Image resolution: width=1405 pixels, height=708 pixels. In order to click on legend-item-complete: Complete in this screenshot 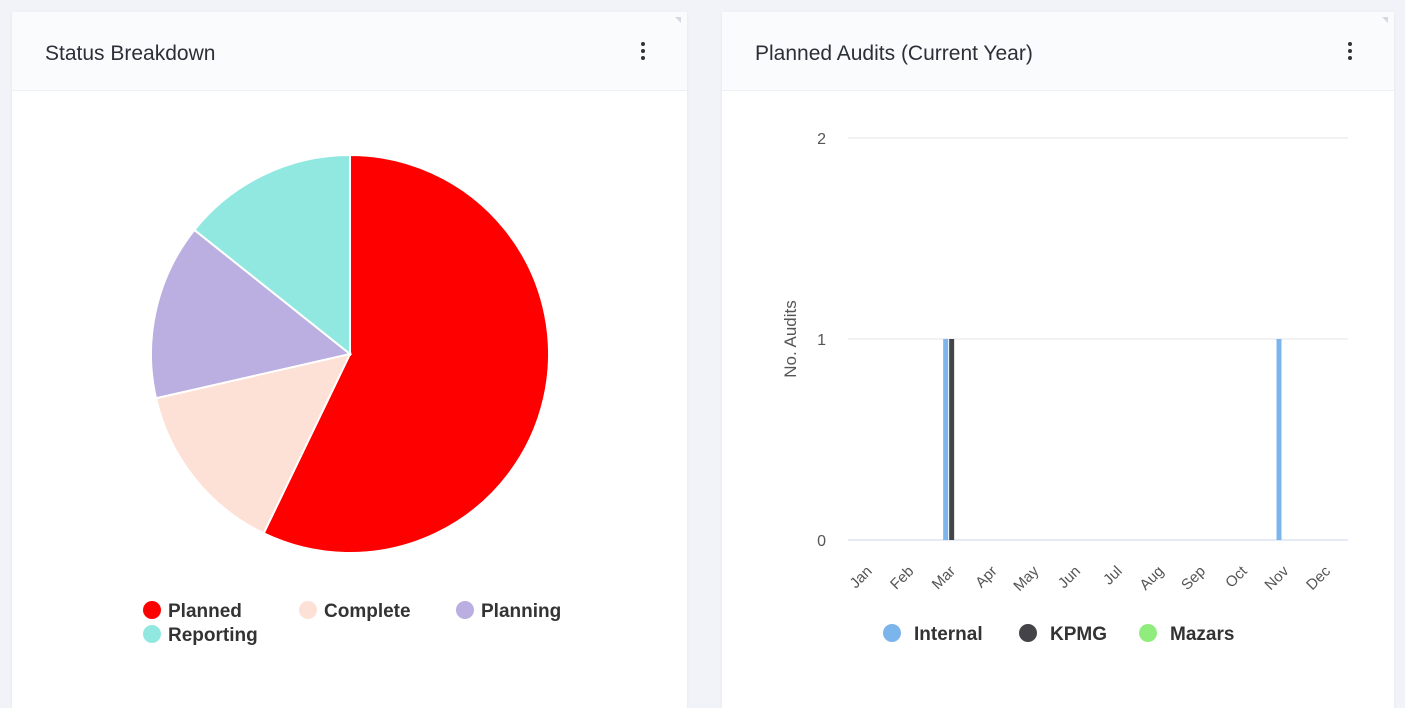, I will do `click(355, 611)`.